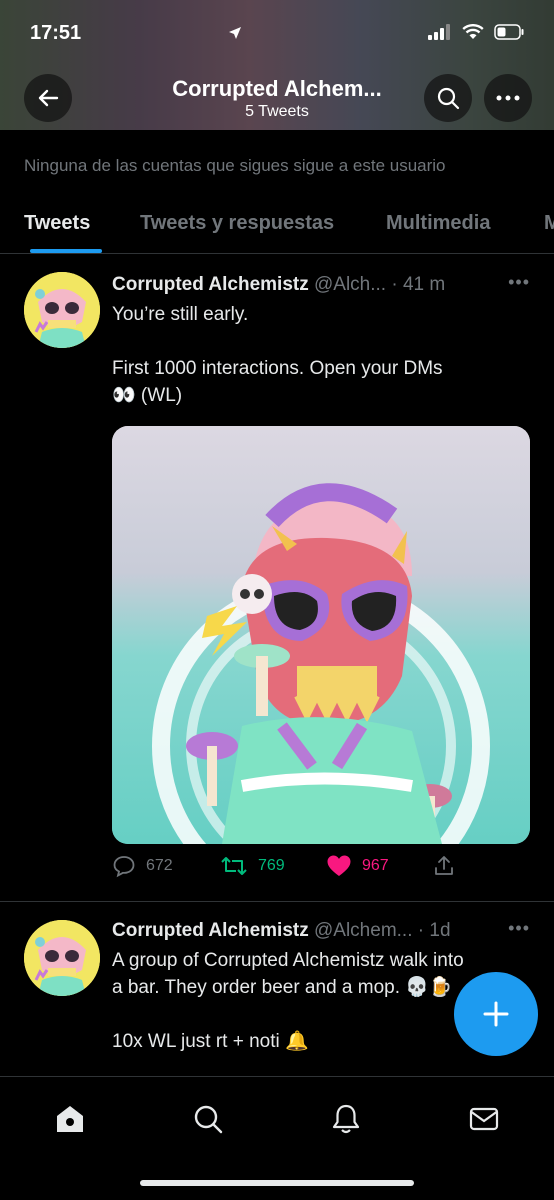  I want to click on status-time: 17:51, so click(56, 33).